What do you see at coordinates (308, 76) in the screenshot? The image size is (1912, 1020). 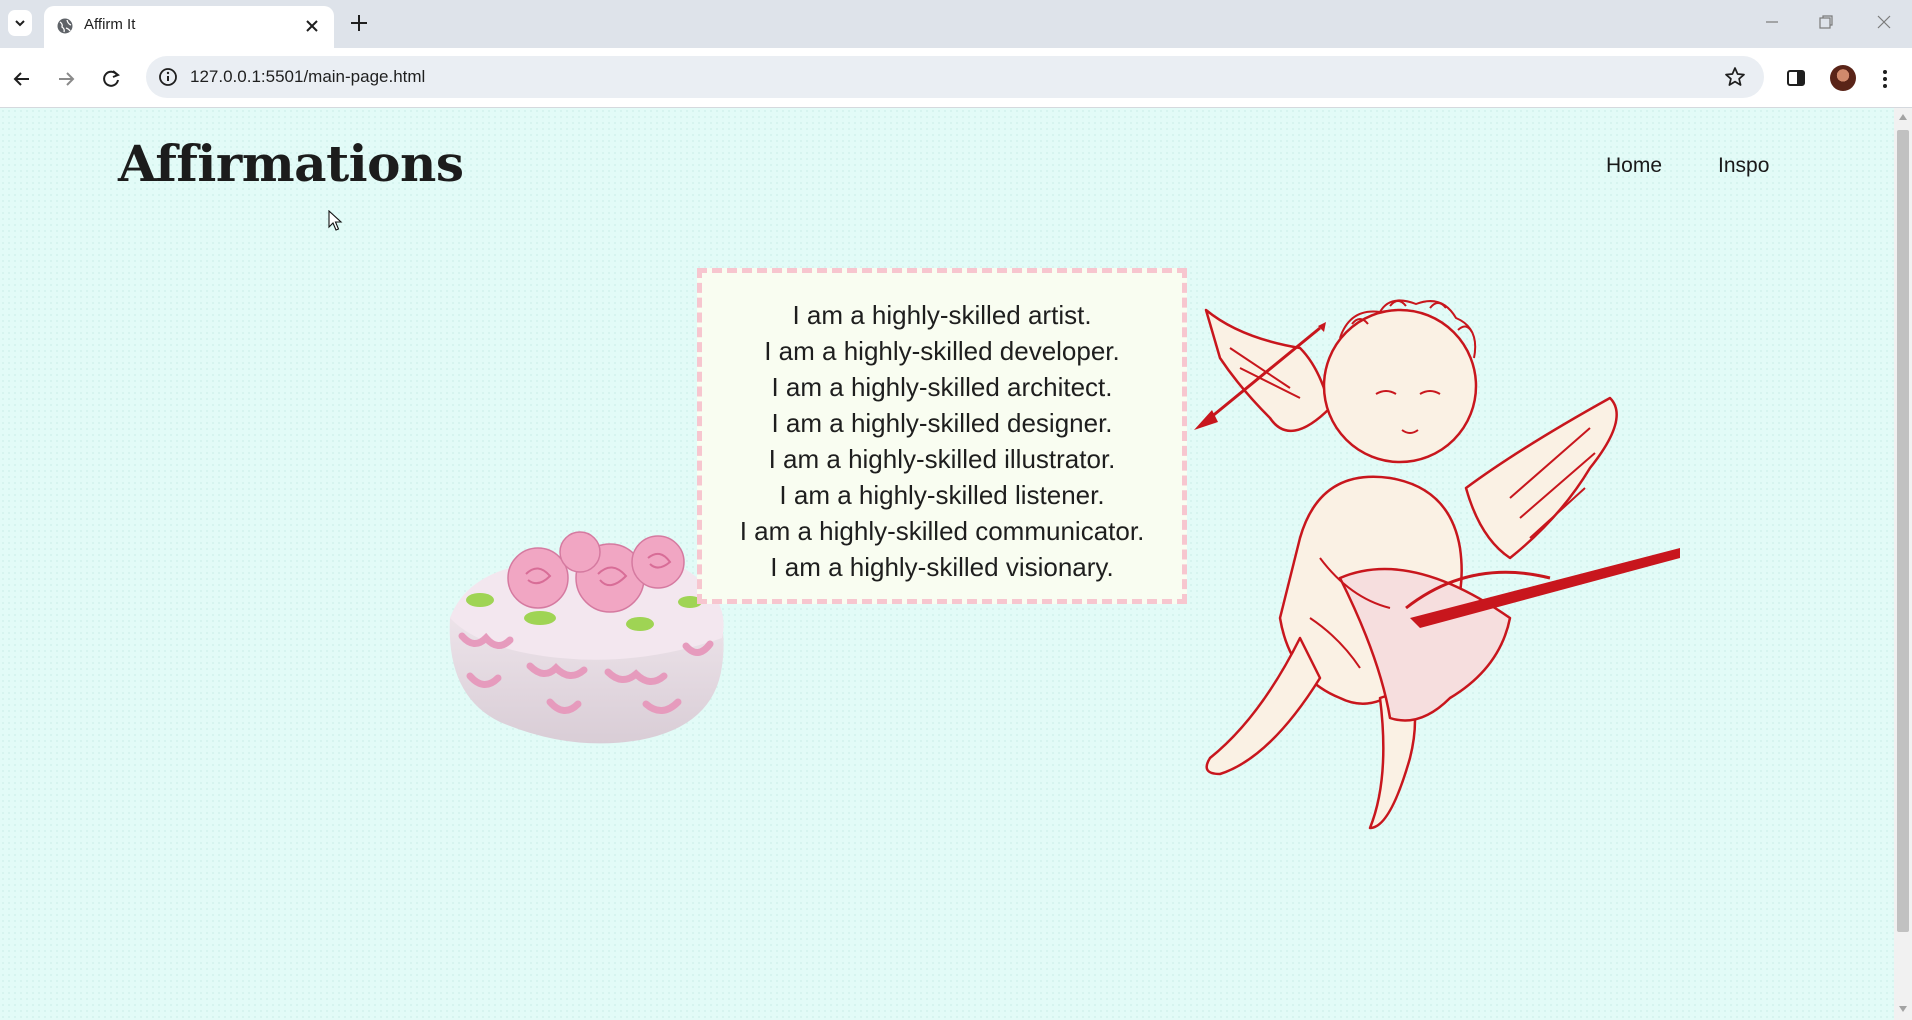 I see `url-text: 127.0.0.1:5501/main-page.html` at bounding box center [308, 76].